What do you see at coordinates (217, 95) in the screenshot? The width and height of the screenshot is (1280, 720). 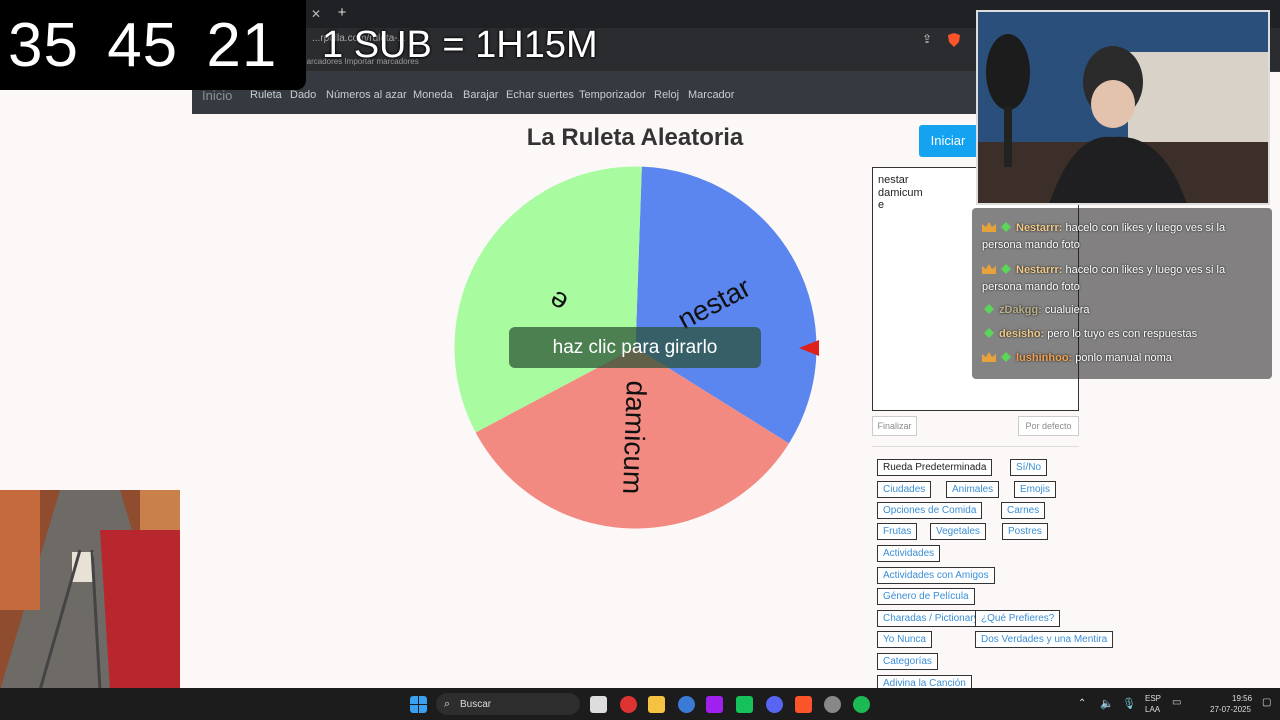 I see `nav-brand-link: Inicio` at bounding box center [217, 95].